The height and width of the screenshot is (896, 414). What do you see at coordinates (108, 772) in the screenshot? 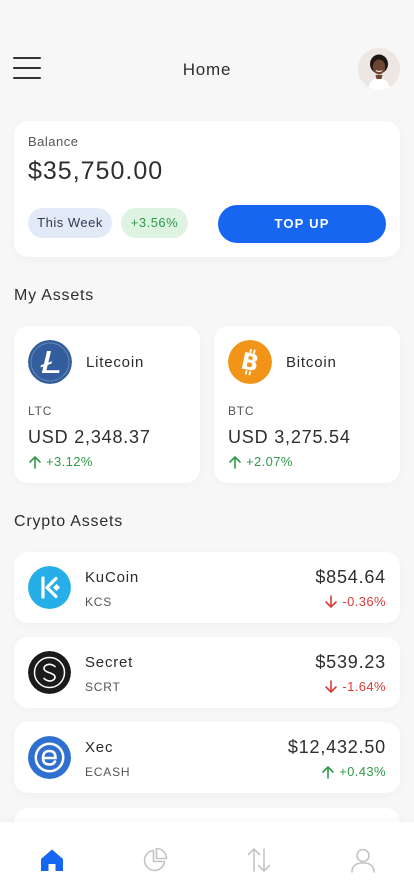
I see `coin-symbol: ECASH` at bounding box center [108, 772].